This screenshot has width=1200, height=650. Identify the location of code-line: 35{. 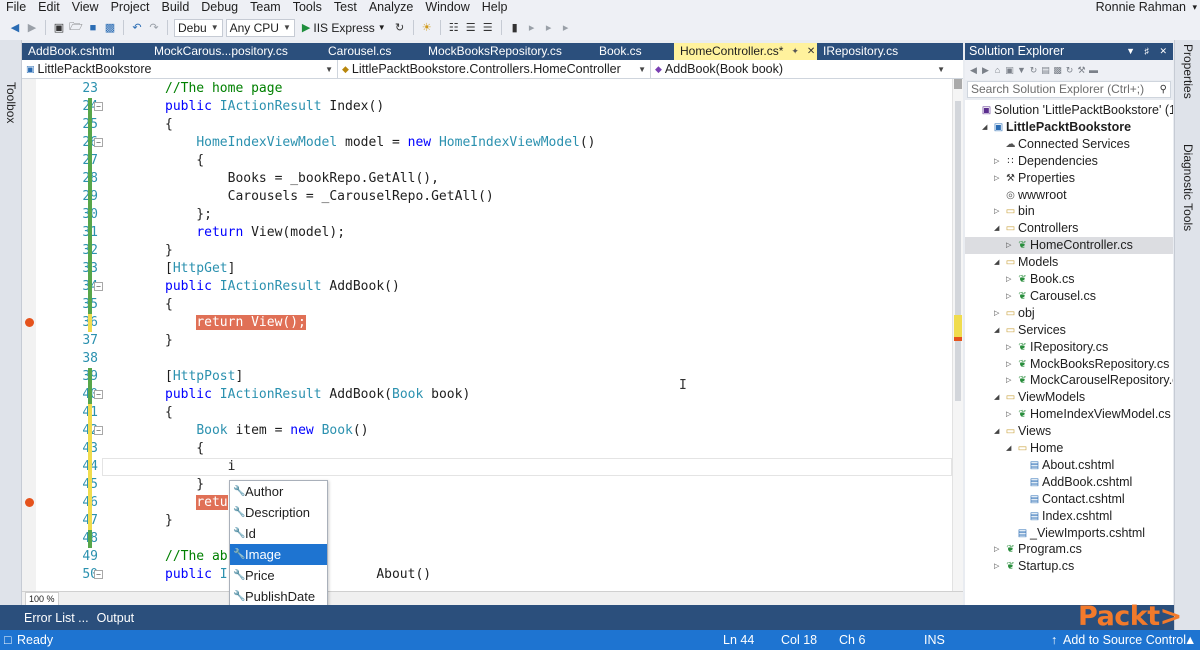
(487, 305).